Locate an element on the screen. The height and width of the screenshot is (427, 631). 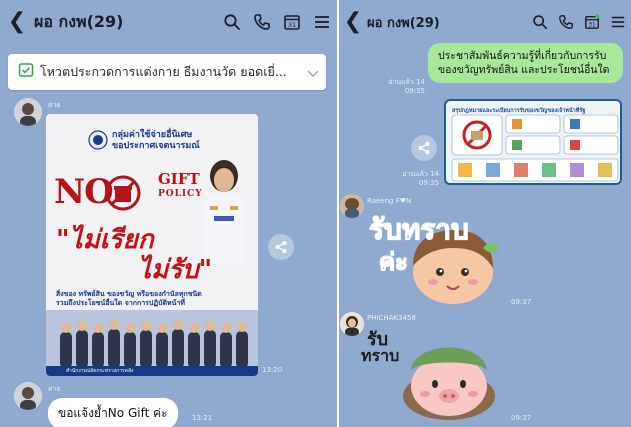
message-time: 13:21 is located at coordinates (202, 418).